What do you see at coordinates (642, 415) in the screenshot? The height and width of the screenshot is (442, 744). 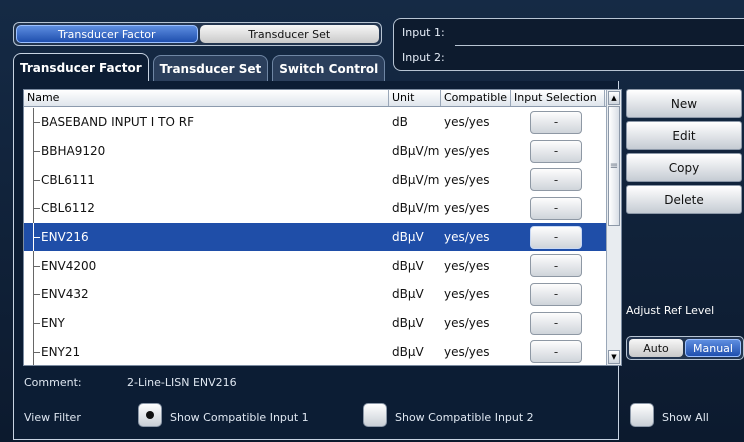 I see `show-all-radio` at bounding box center [642, 415].